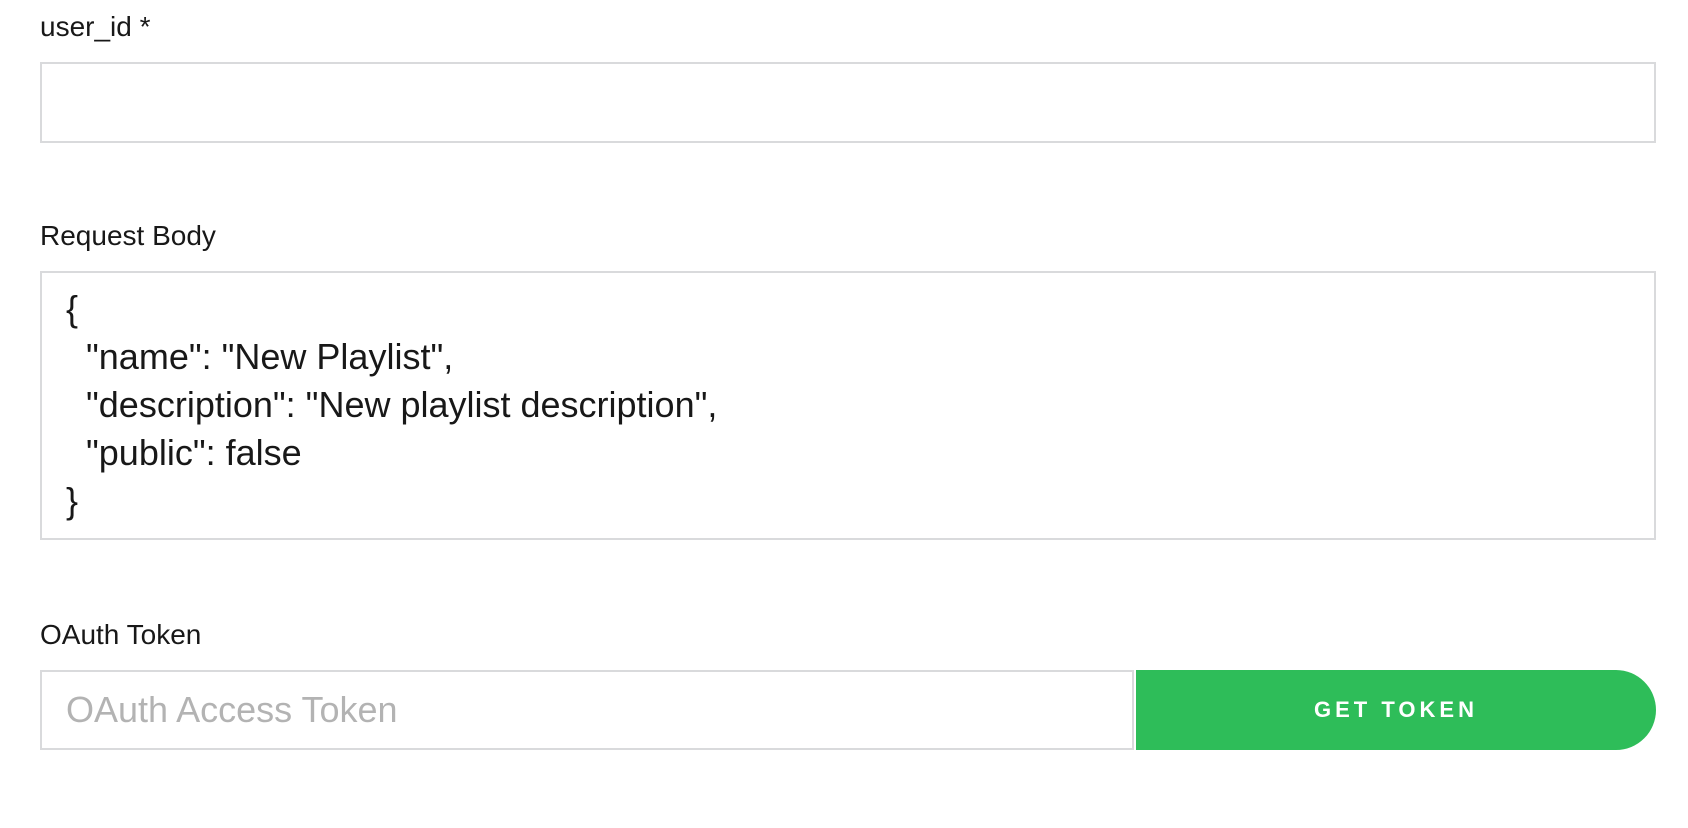 This screenshot has width=1688, height=828. What do you see at coordinates (128, 235) in the screenshot?
I see `request-body-label: Request Body` at bounding box center [128, 235].